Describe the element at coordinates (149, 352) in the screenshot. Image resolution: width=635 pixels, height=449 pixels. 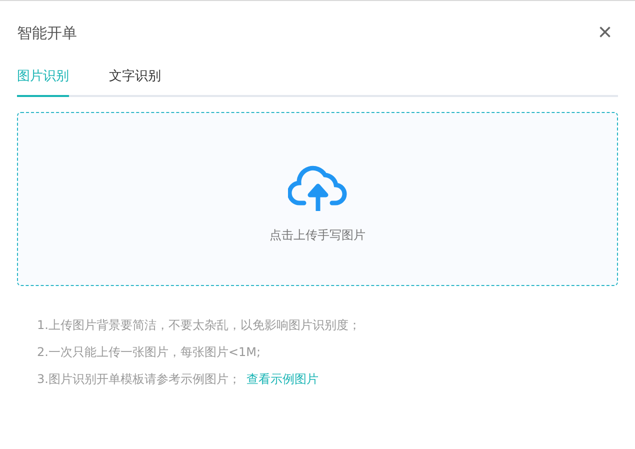
I see `instruction-text: 2.一次只能上传一张图片，每张图片<1M;` at that location.